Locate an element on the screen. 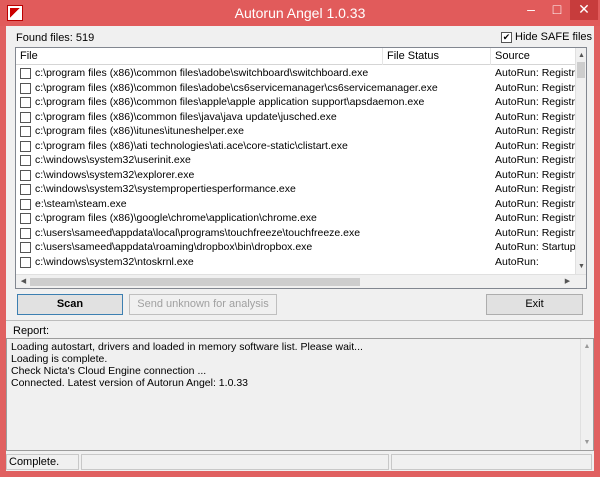 The width and height of the screenshot is (600, 477). title-bar: Autorun Angel 1.0.33 – □ ✕ is located at coordinates (300, 13).